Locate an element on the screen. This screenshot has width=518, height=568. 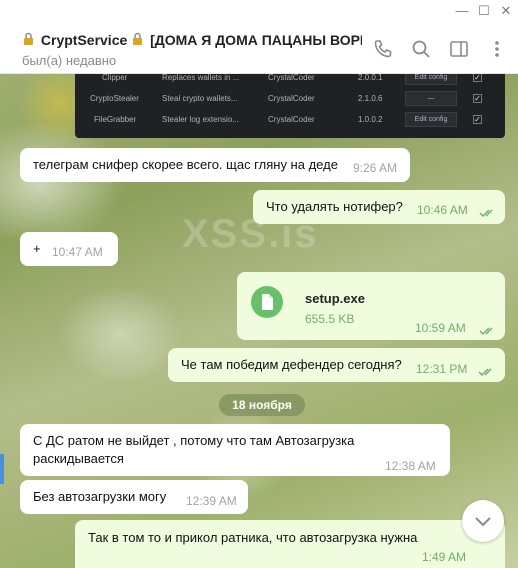
message-text: Че там победим дефендер сегодня? is located at coordinates (291, 364).